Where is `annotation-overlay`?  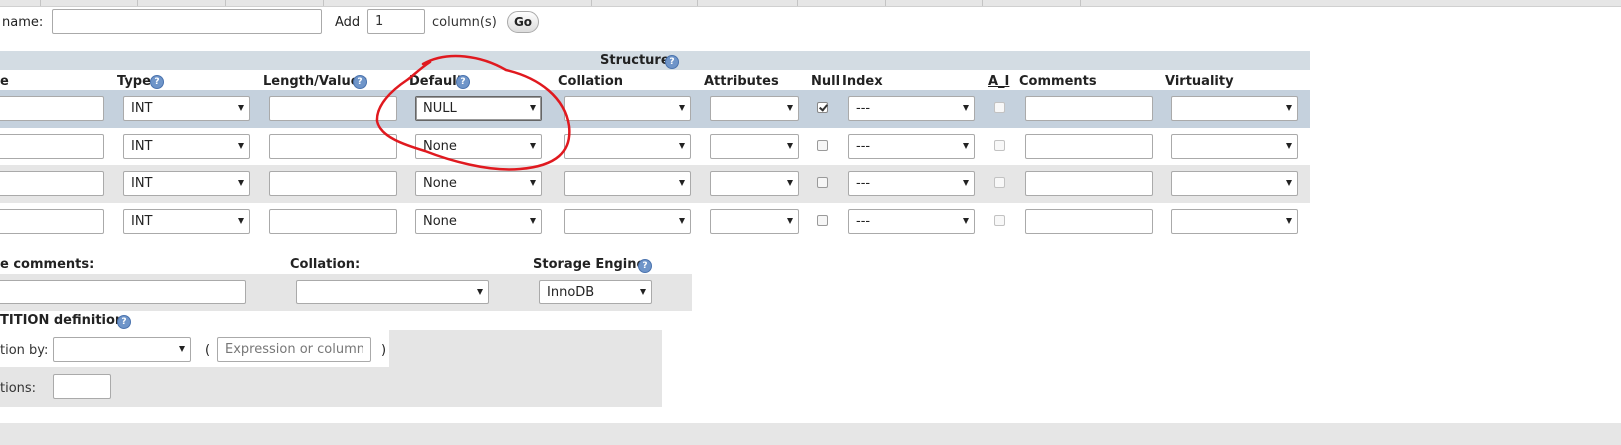 annotation-overlay is located at coordinates (473, 112).